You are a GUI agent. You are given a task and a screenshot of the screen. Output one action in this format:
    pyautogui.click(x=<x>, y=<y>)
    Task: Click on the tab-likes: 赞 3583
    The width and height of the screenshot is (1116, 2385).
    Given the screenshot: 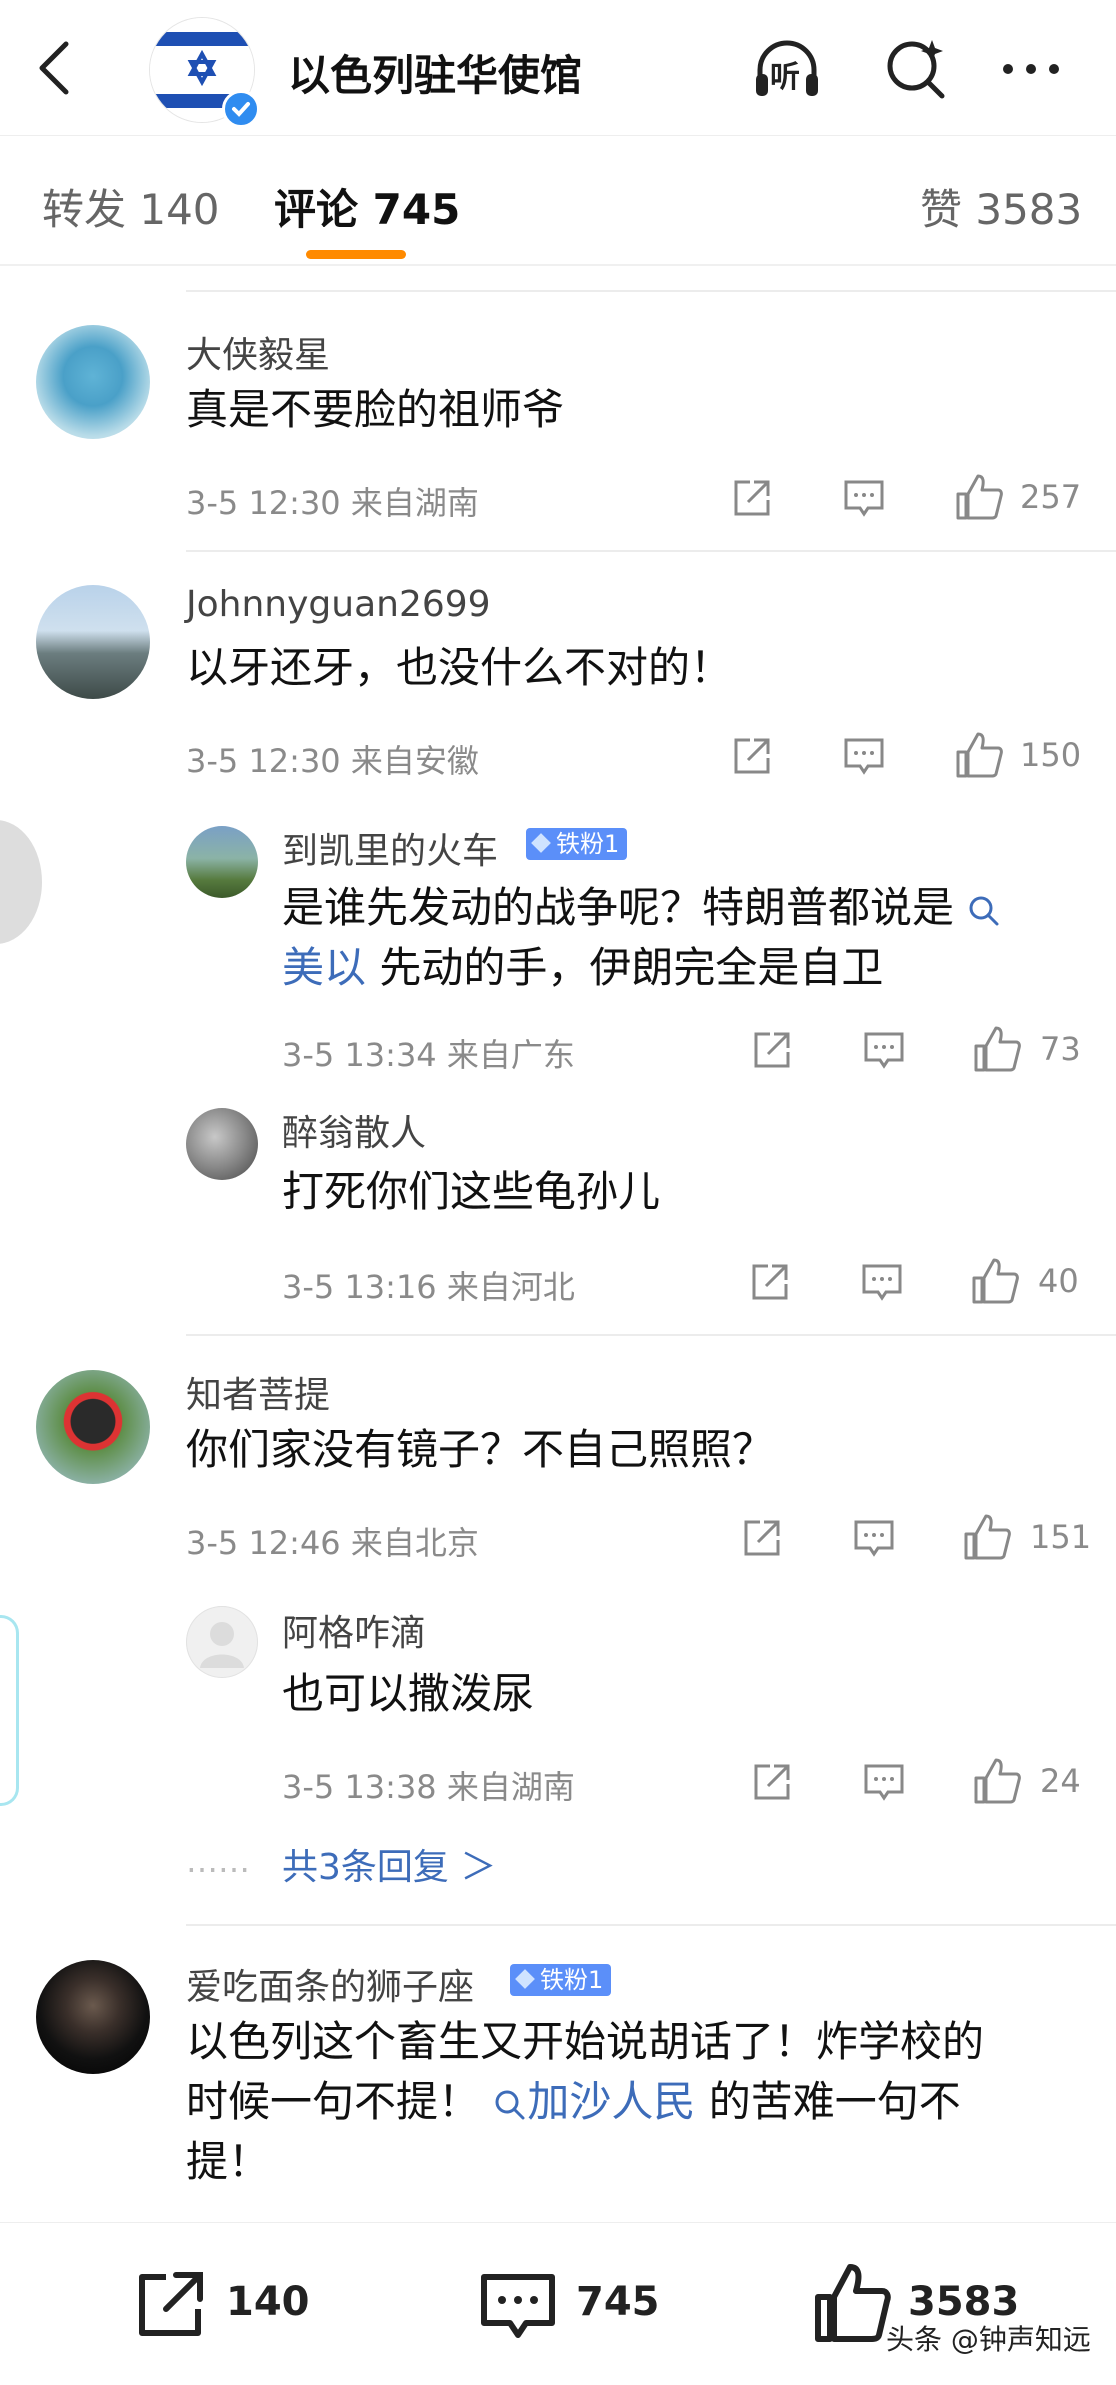 What is the action you would take?
    pyautogui.click(x=1001, y=206)
    